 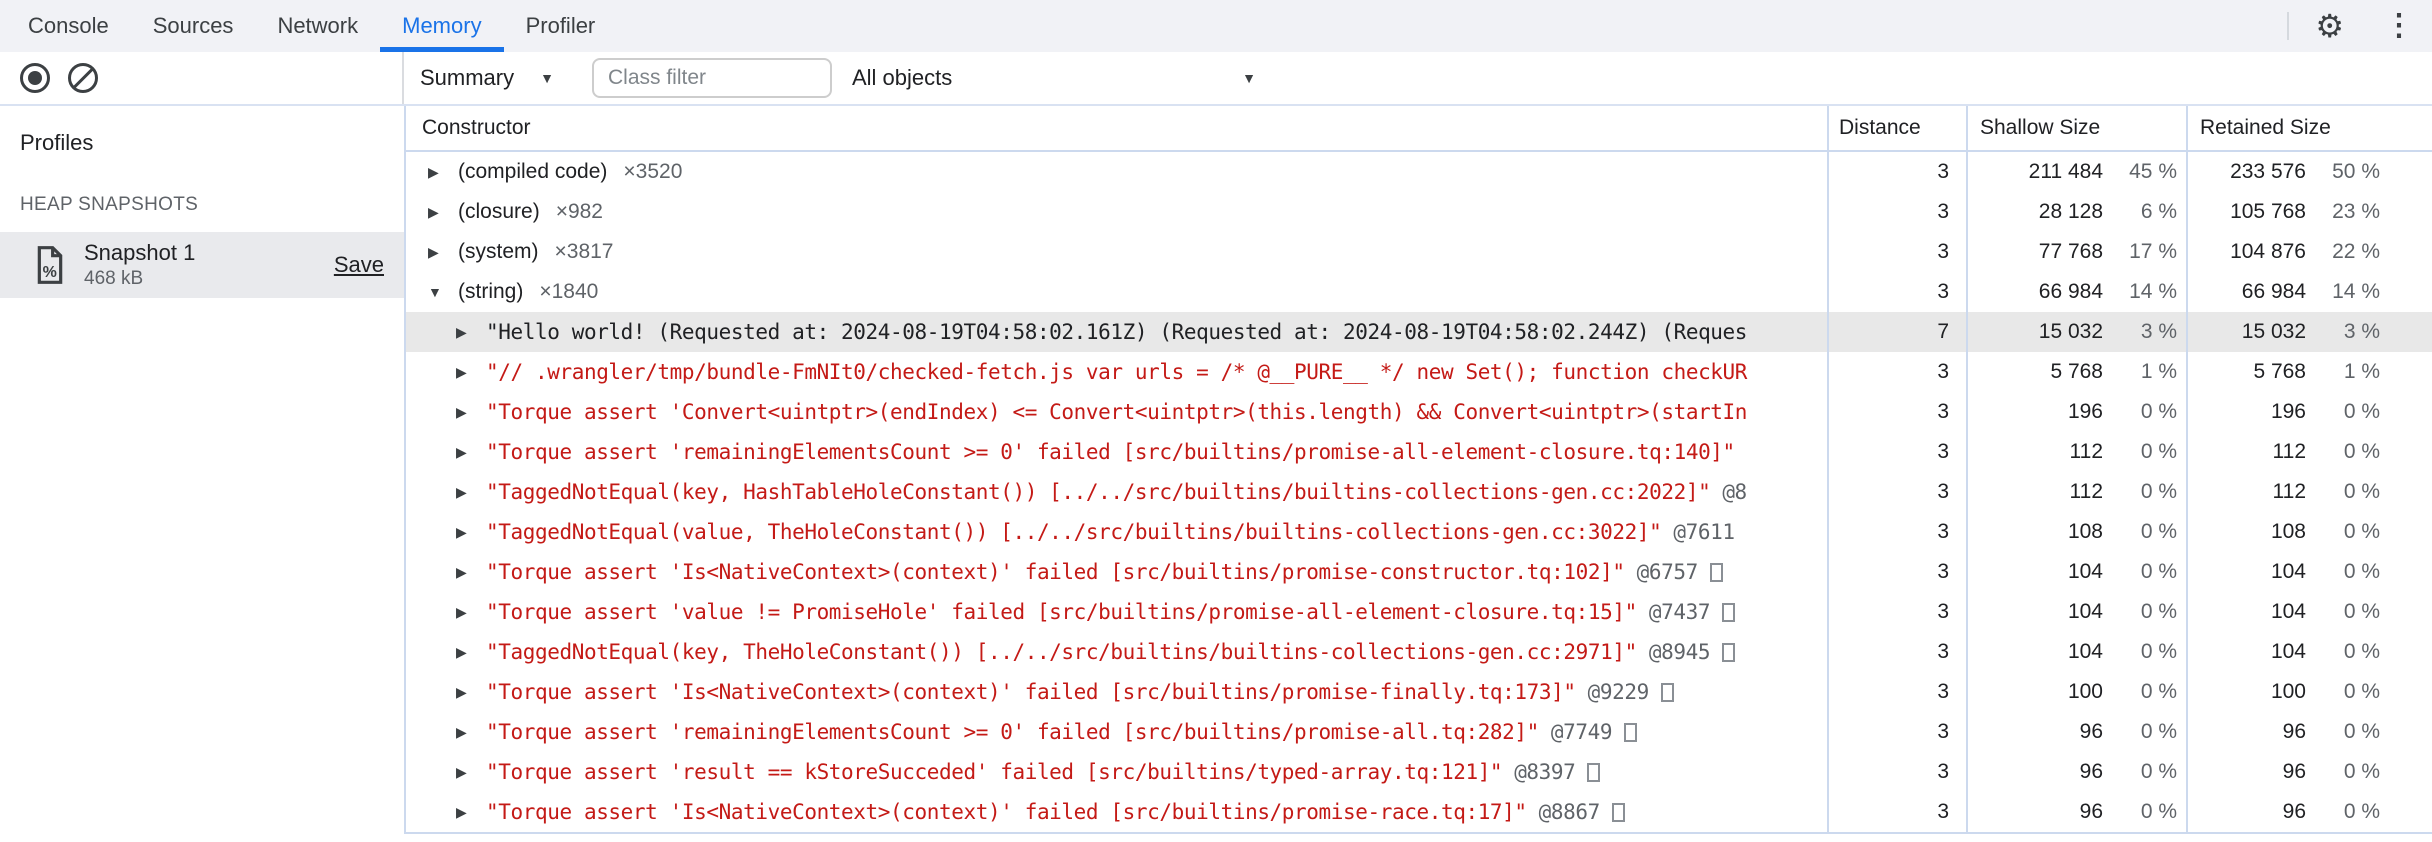 What do you see at coordinates (2359, 26) in the screenshot?
I see `tabbar-actions: ⚙ ⋮` at bounding box center [2359, 26].